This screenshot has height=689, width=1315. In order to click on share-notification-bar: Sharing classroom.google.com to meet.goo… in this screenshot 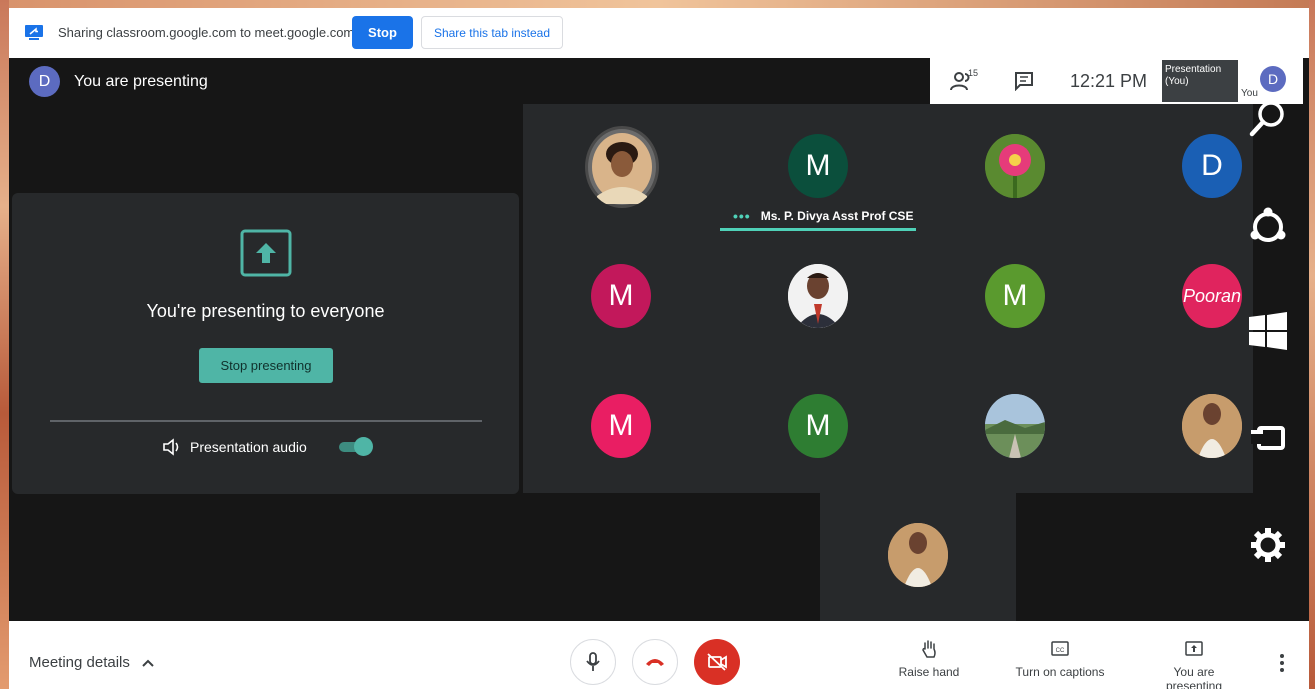, I will do `click(659, 33)`.